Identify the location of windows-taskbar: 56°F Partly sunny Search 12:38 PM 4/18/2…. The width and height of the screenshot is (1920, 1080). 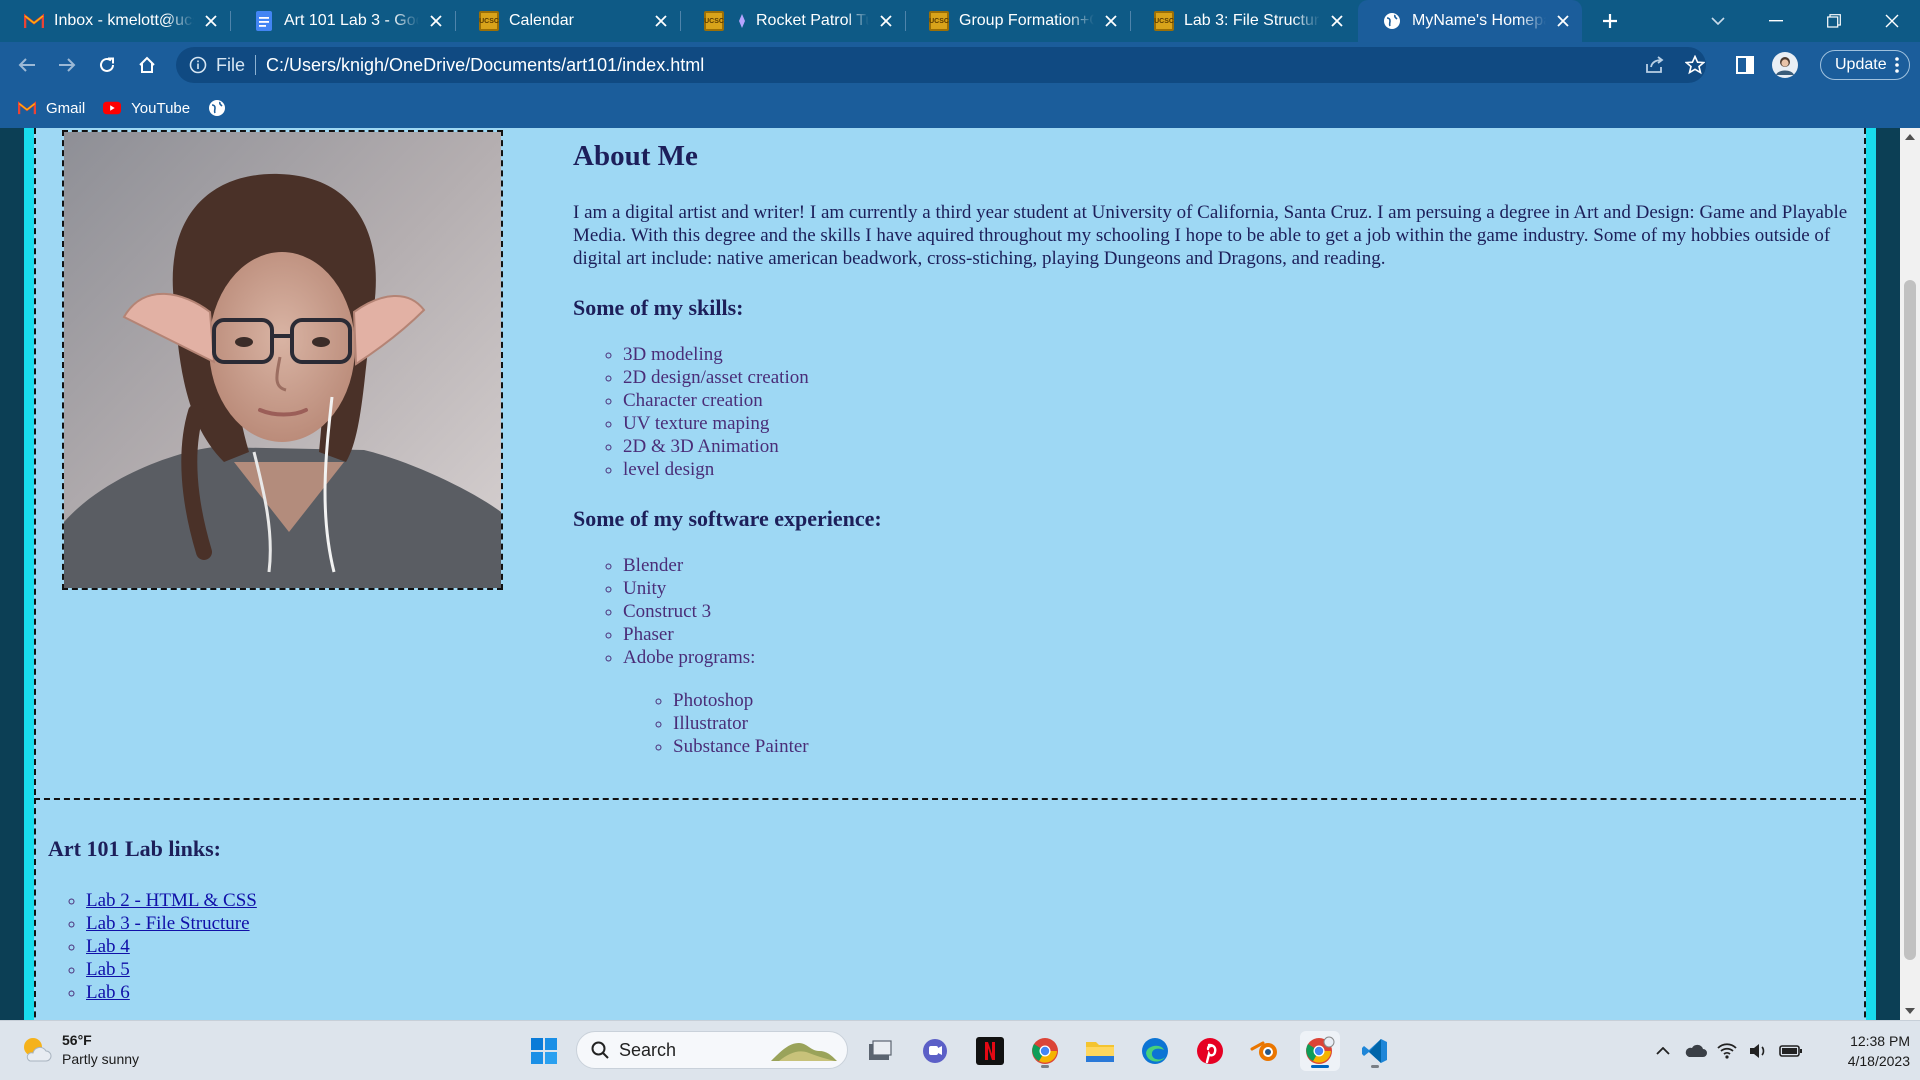
(960, 1050).